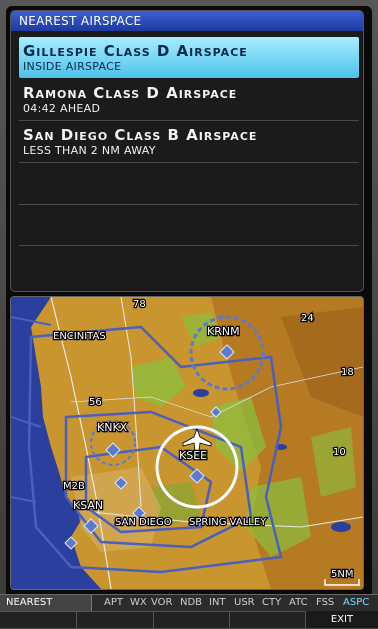 This screenshot has width=378, height=629. What do you see at coordinates (139, 304) in the screenshot?
I see `label-route-78: 78` at bounding box center [139, 304].